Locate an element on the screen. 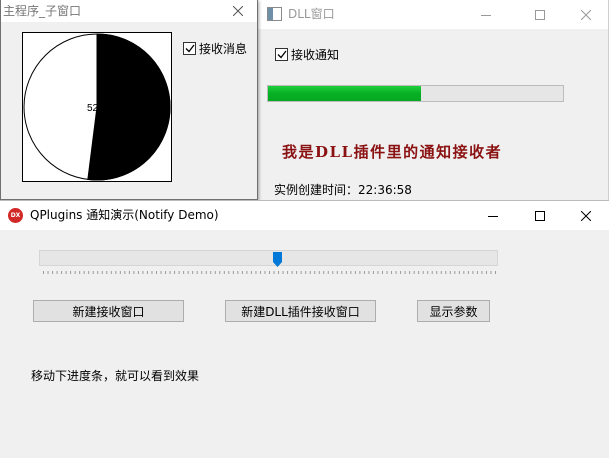 This screenshot has width=609, height=458. slider-ticks is located at coordinates (269, 272).